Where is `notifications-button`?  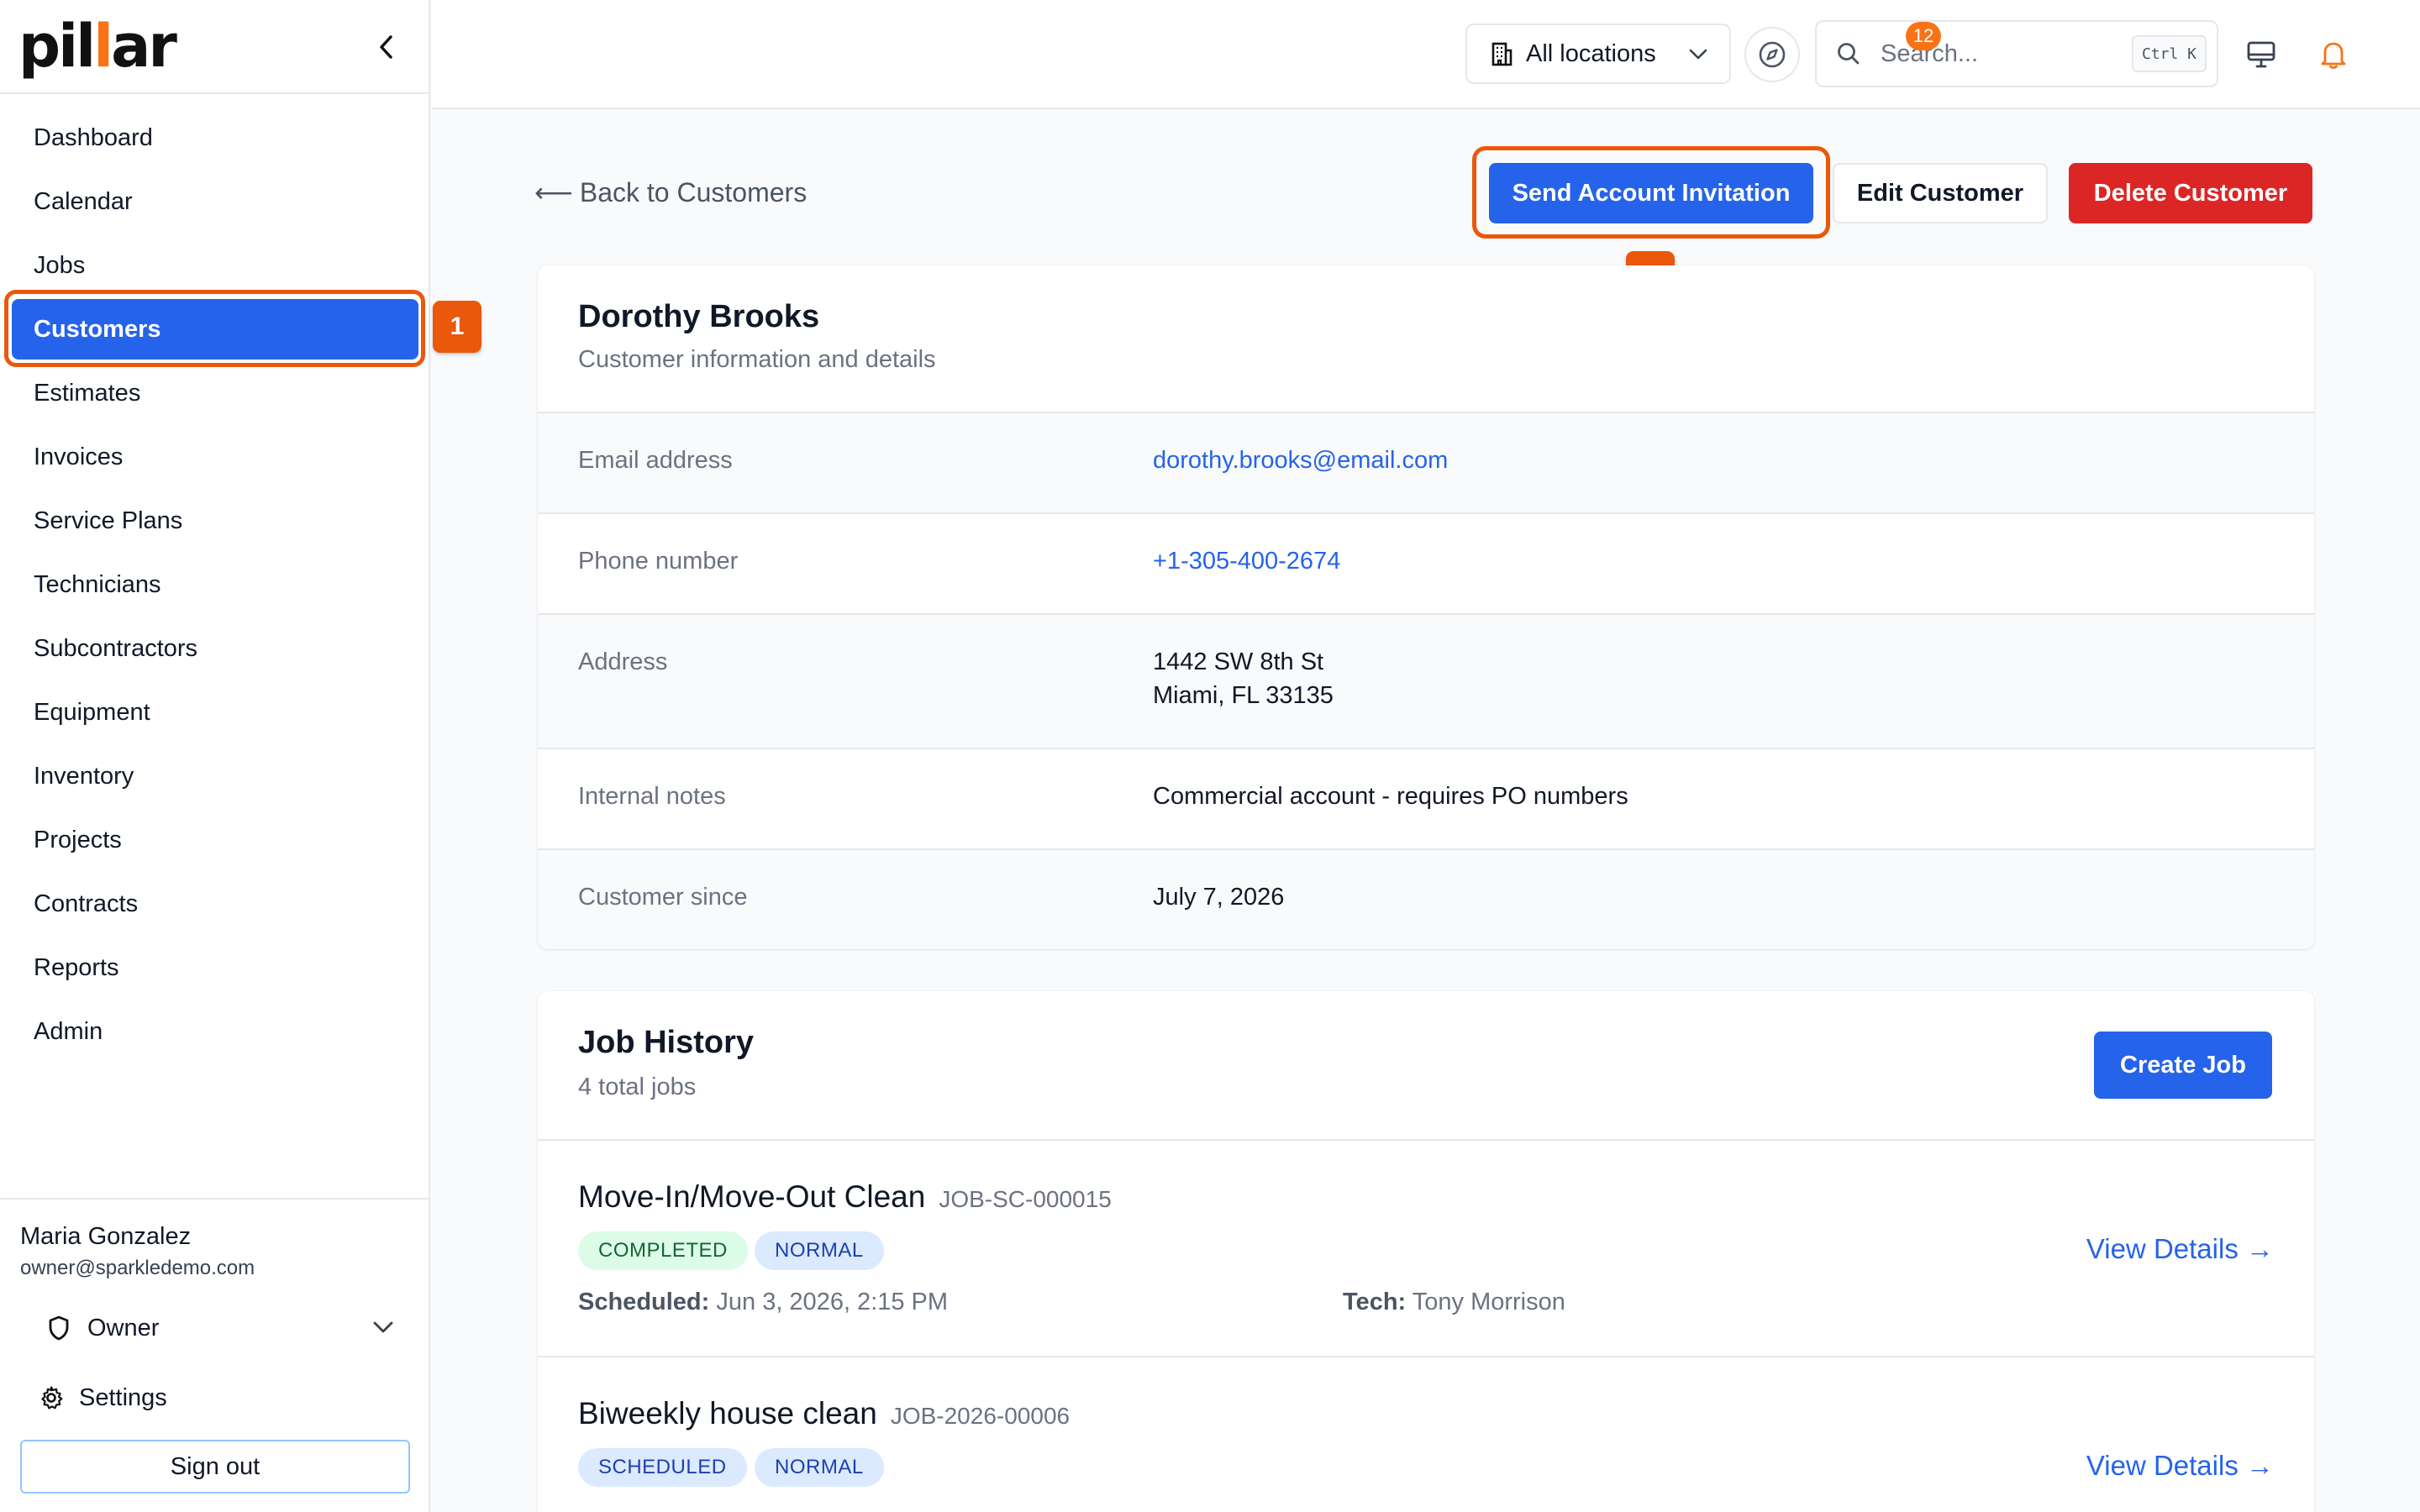 notifications-button is located at coordinates (2333, 55).